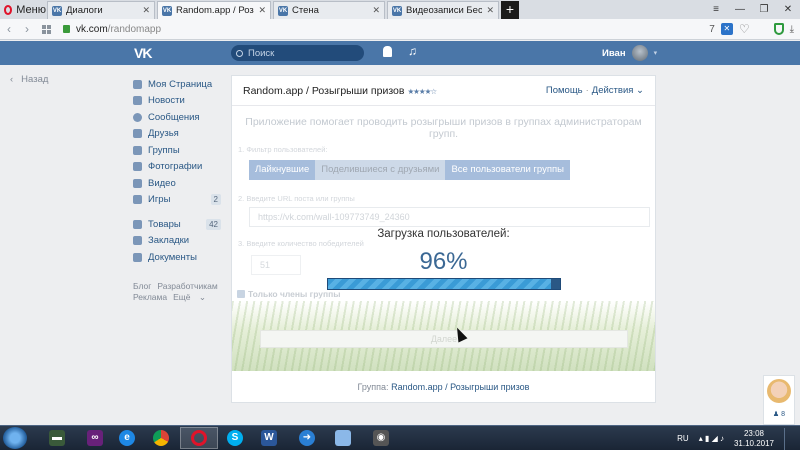 The width and height of the screenshot is (800, 450). What do you see at coordinates (392, 29) in the screenshot?
I see `url-field: vk.com/randomapp` at bounding box center [392, 29].